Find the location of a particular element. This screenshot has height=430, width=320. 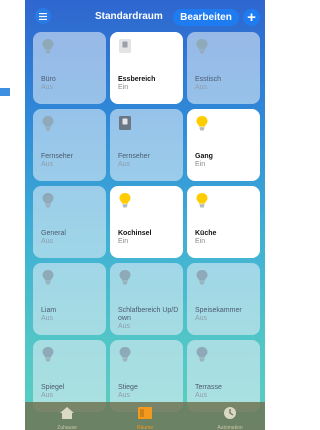

accessory-tile: Essbereich Ein is located at coordinates (146, 68).